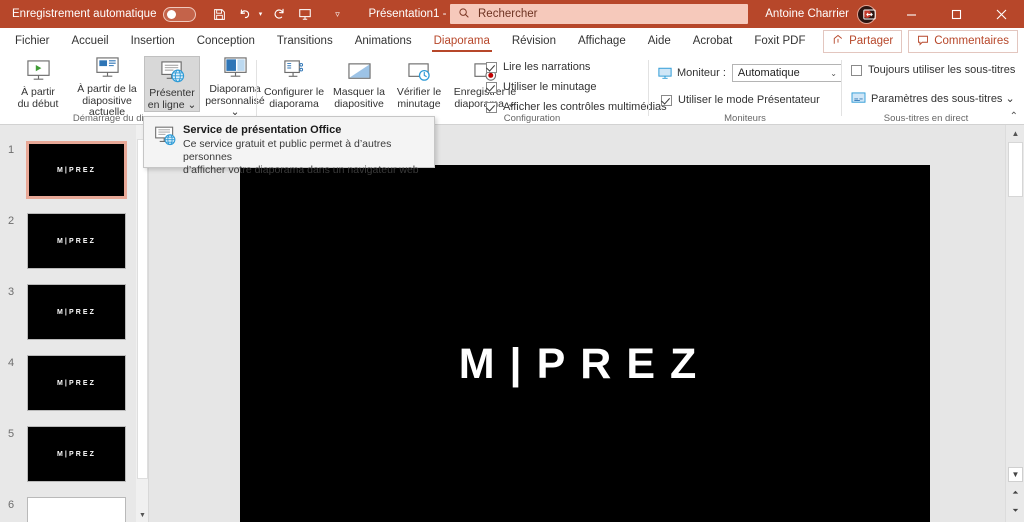 This screenshot has height=522, width=1024. I want to click on from-current-slide-label-1: À partir de la, so click(107, 89).